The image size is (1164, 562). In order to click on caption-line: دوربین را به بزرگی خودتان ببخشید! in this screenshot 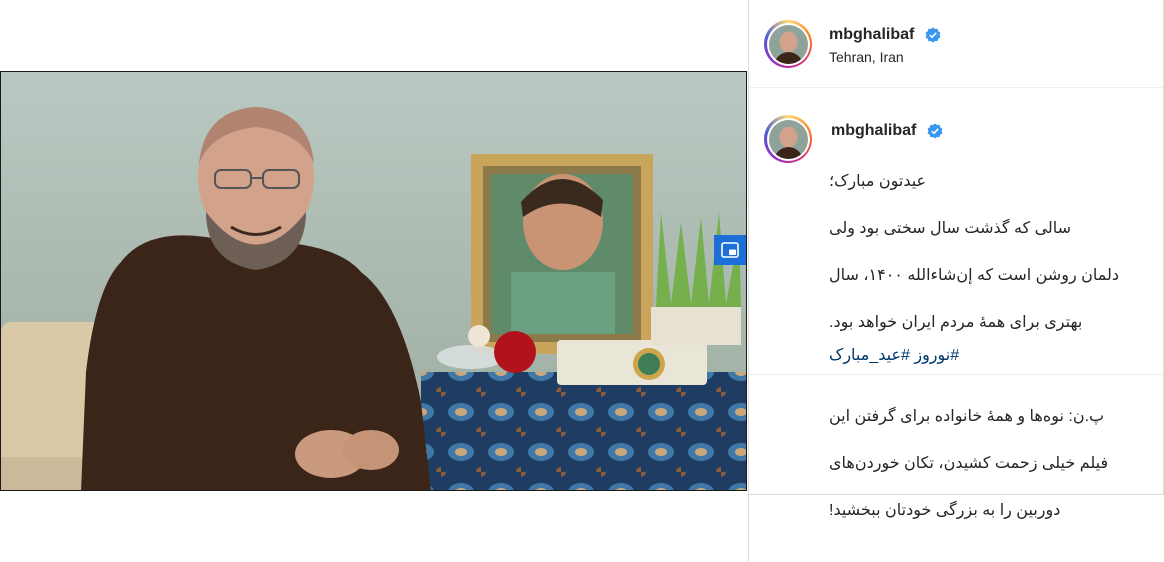, I will do `click(945, 510)`.